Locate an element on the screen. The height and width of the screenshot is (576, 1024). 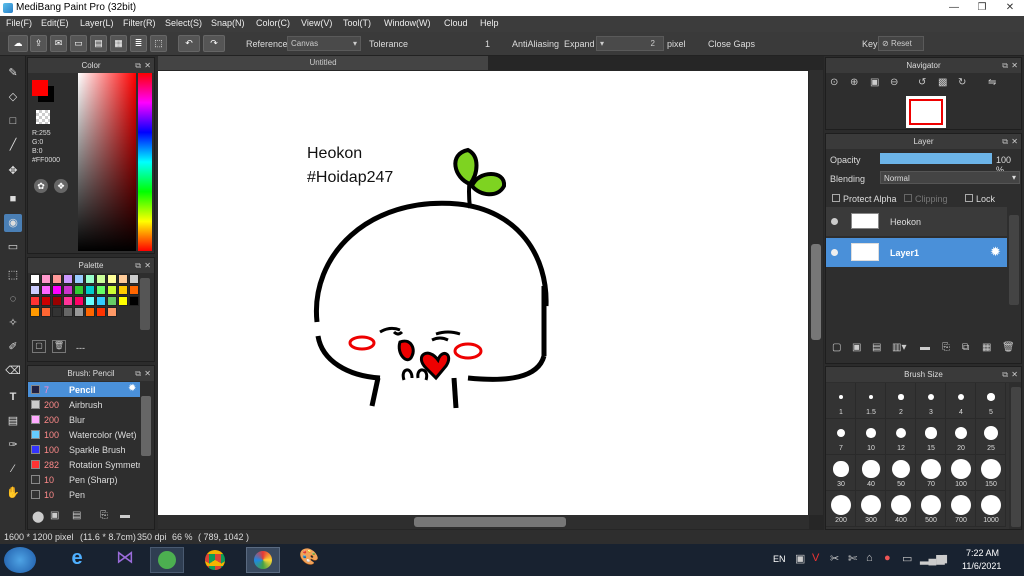
new-layer-1bit-icon: ▤ is located at coordinates (876, 347).